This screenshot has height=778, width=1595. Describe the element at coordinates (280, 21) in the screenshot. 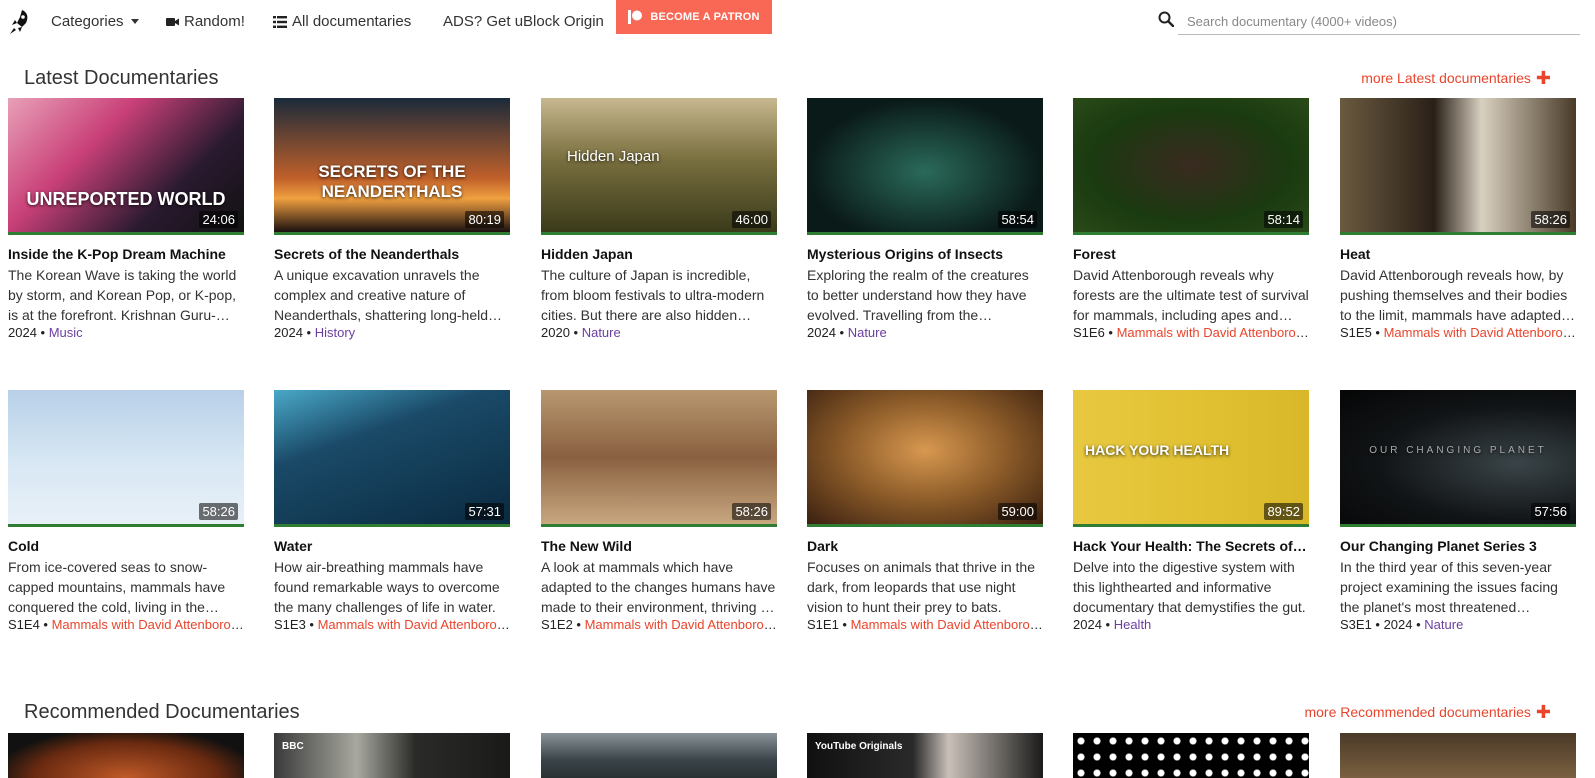

I see `list-icon` at that location.